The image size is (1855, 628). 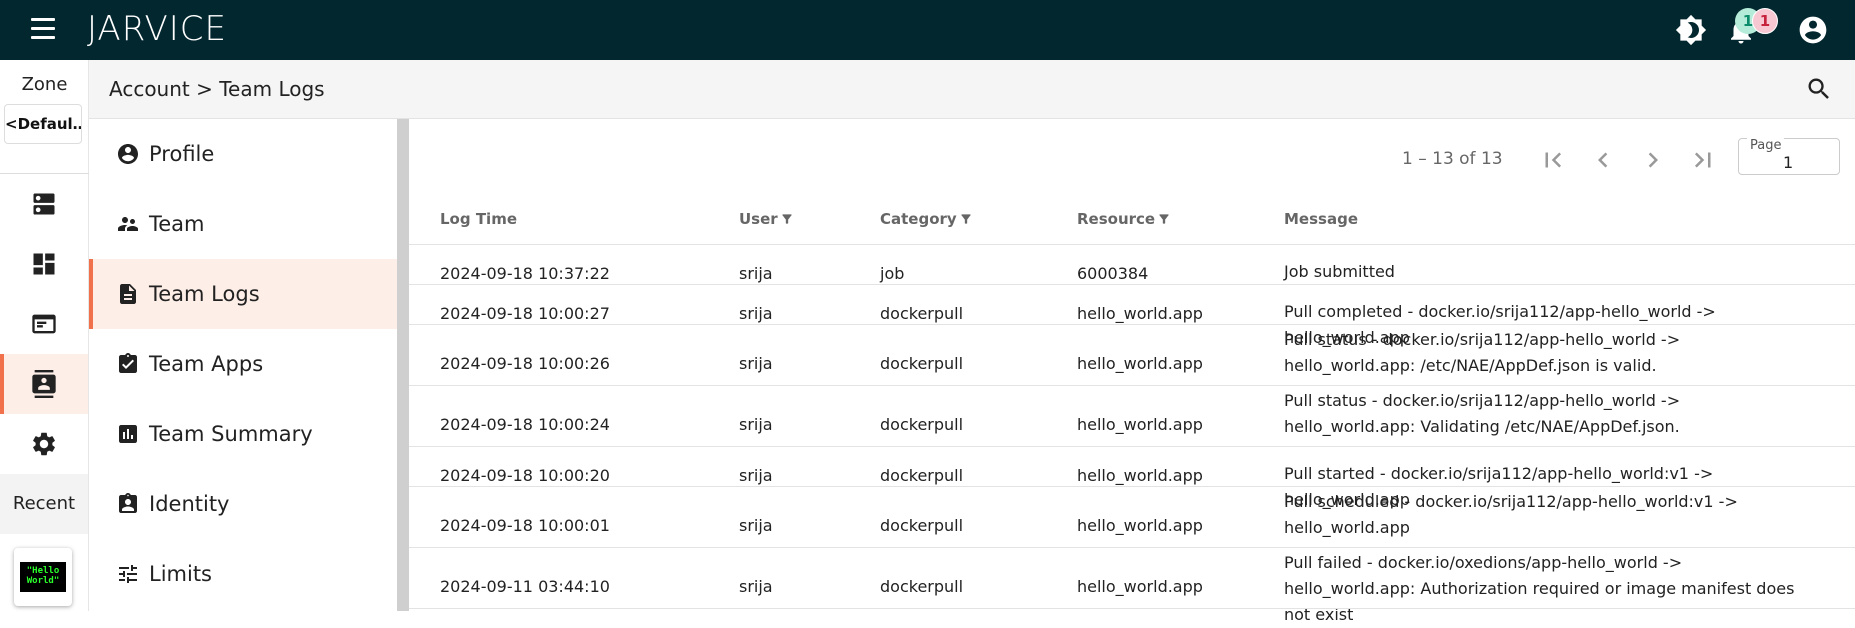 I want to click on page-number-field: Page 1, so click(x=1789, y=156).